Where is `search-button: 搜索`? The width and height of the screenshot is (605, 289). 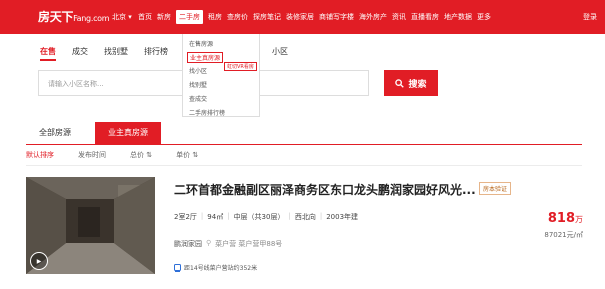
search-button: 搜索 is located at coordinates (411, 83).